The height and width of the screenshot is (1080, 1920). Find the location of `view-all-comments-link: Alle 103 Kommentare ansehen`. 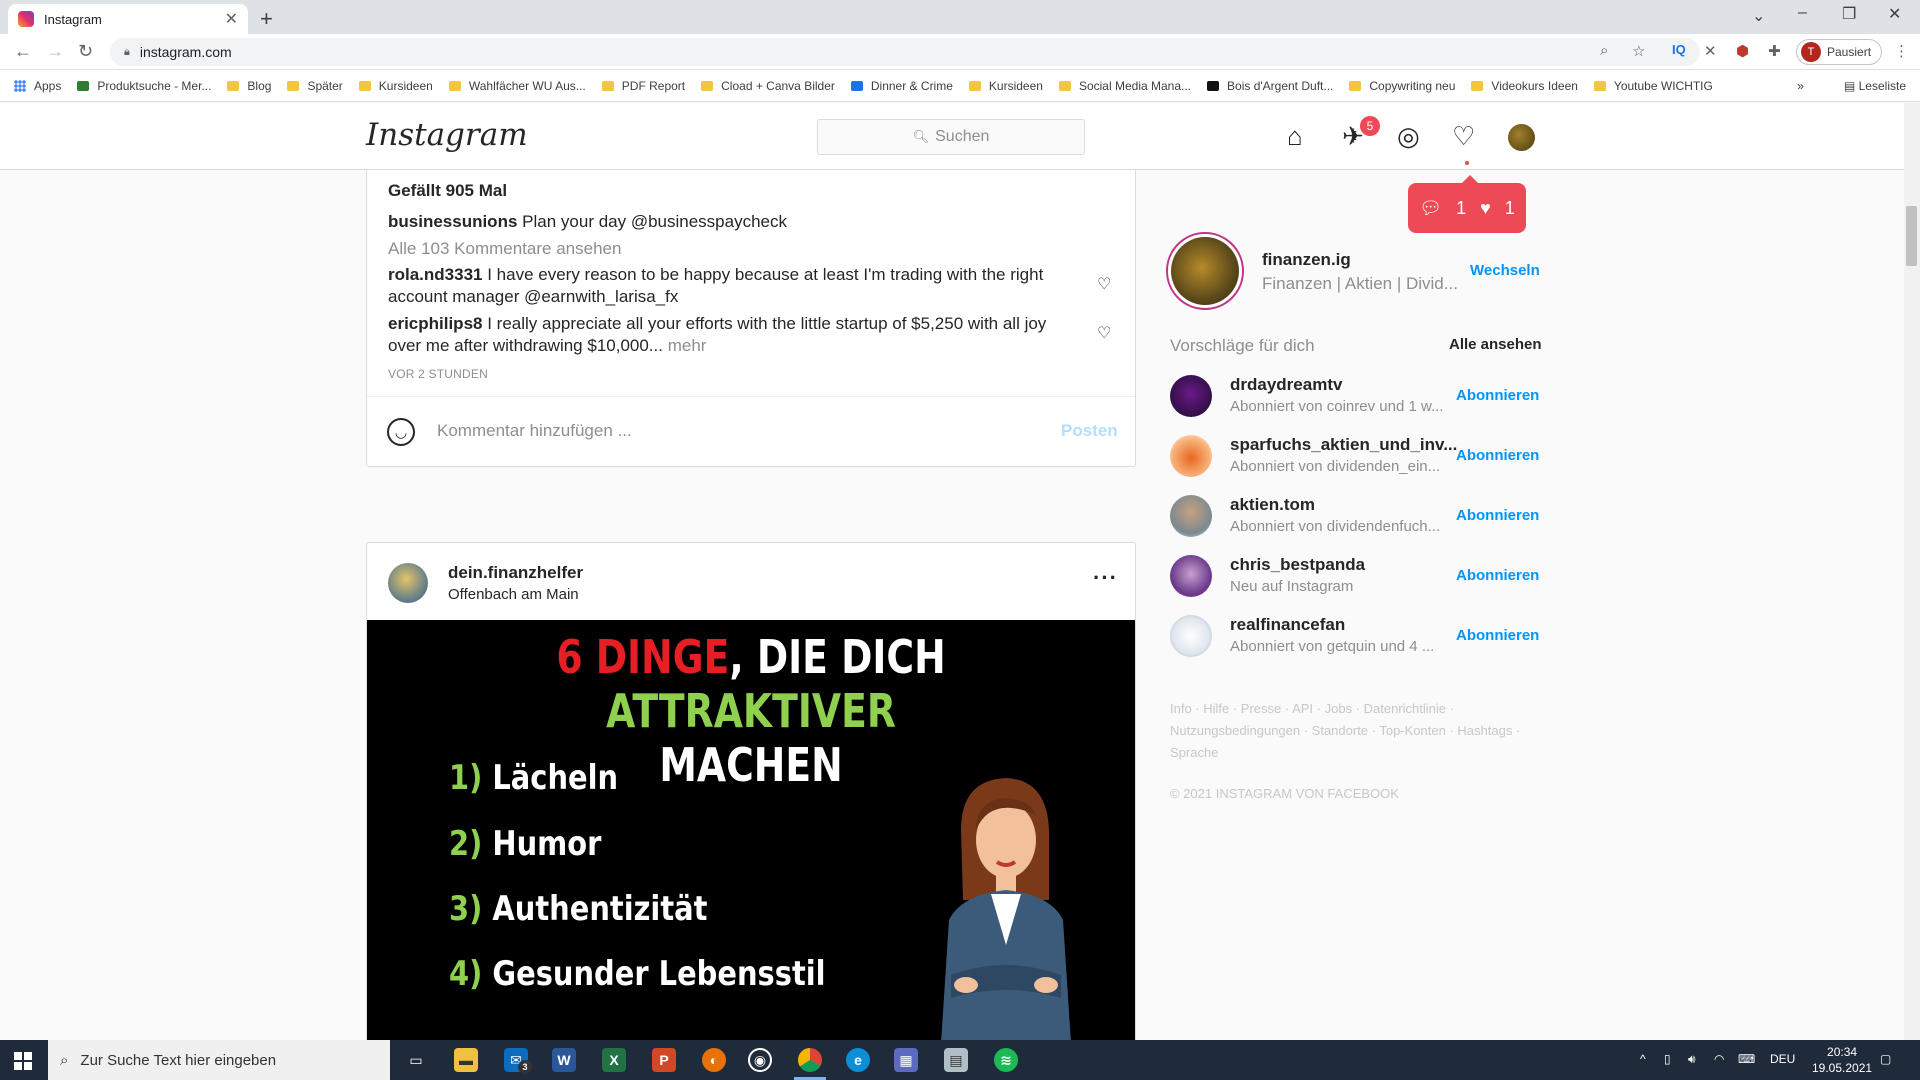

view-all-comments-link: Alle 103 Kommentare ansehen is located at coordinates (504, 249).